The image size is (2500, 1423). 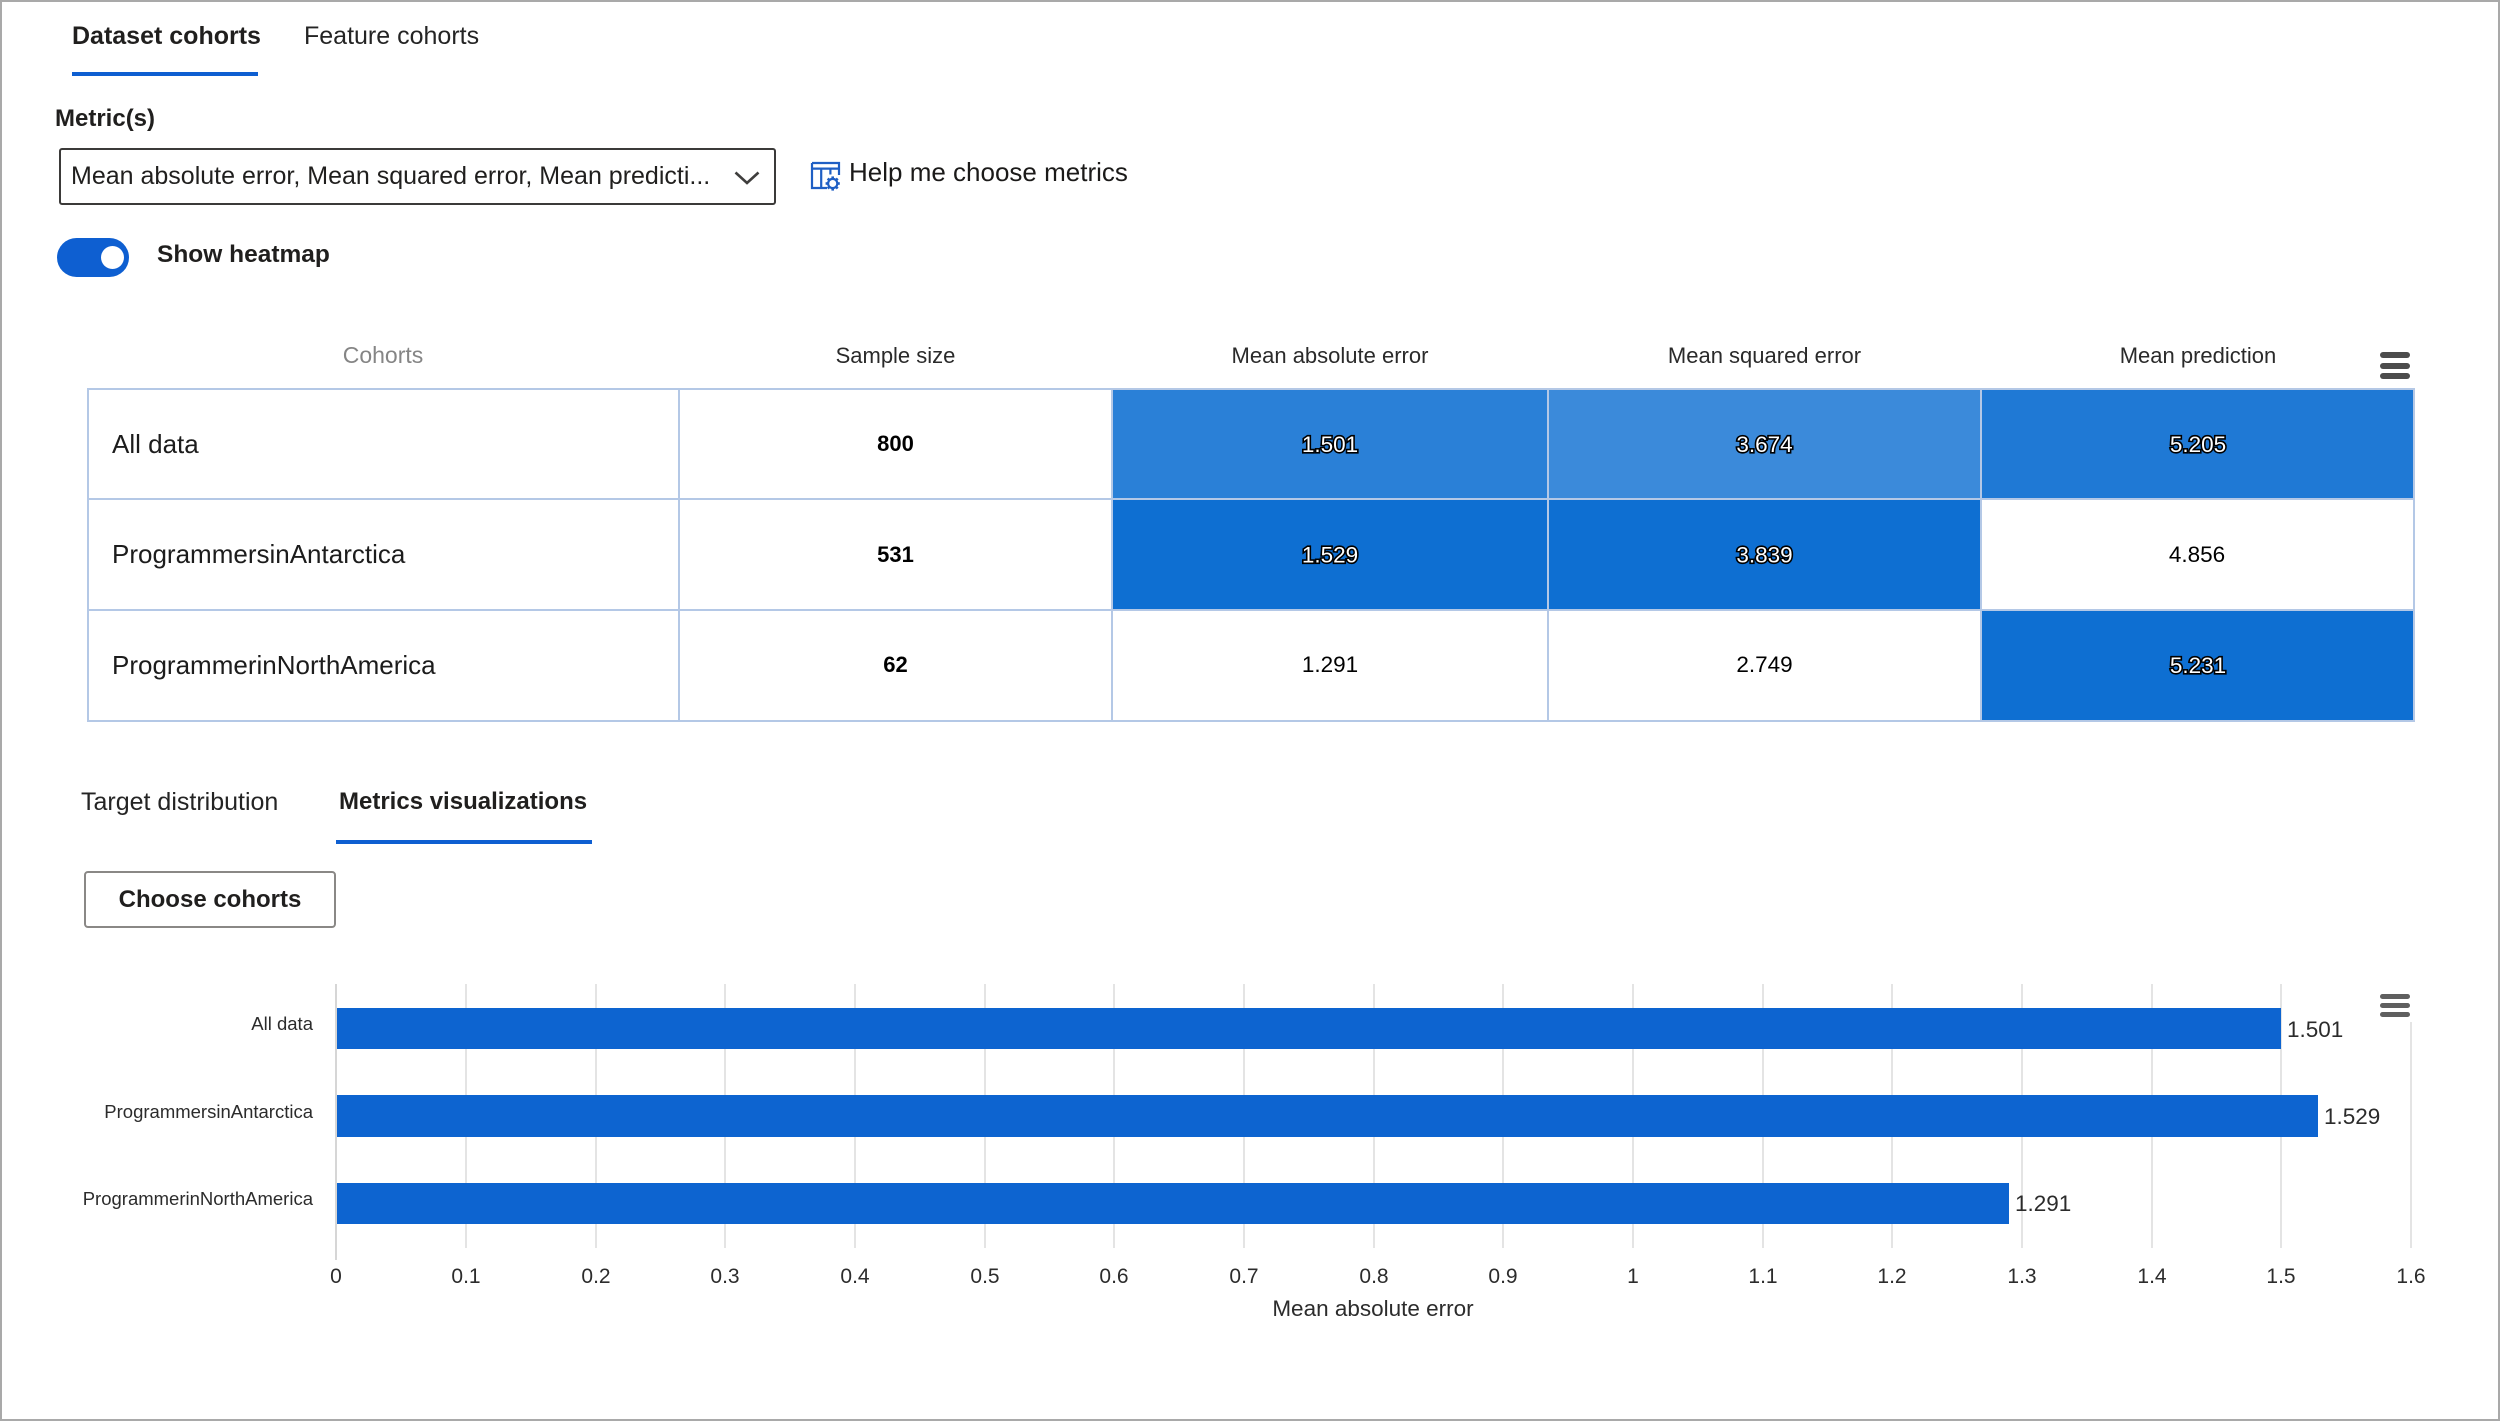 What do you see at coordinates (2198, 444) in the screenshot?
I see `svg-text: 5.205` at bounding box center [2198, 444].